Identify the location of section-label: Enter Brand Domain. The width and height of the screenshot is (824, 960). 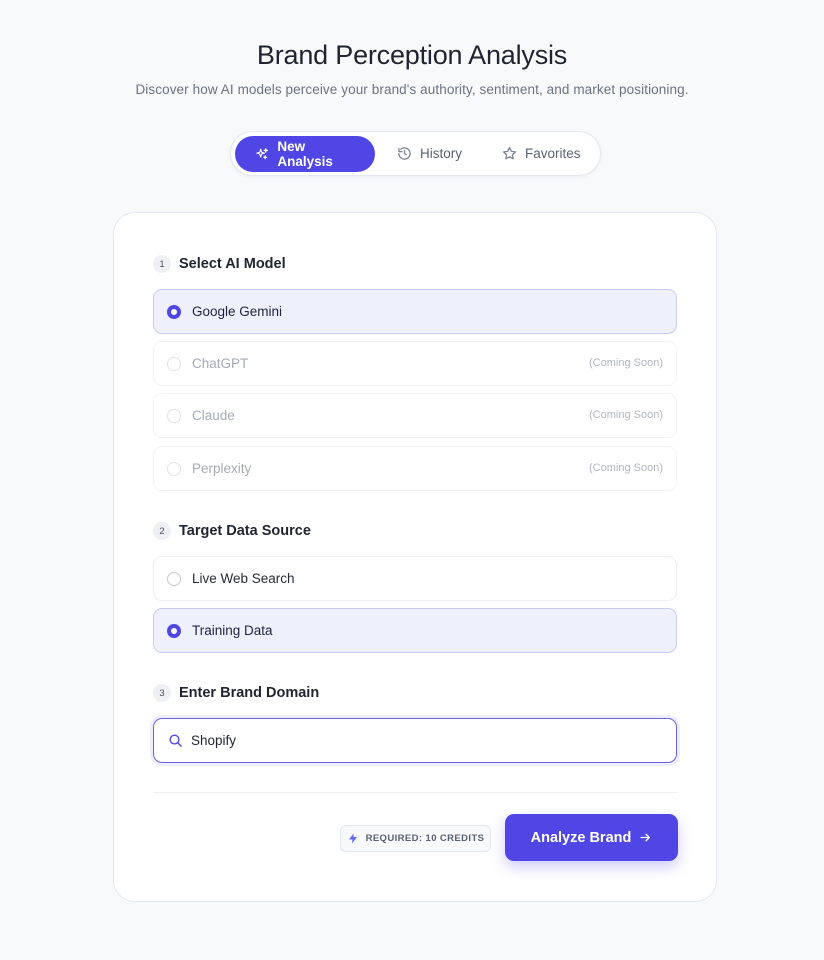
(249, 693).